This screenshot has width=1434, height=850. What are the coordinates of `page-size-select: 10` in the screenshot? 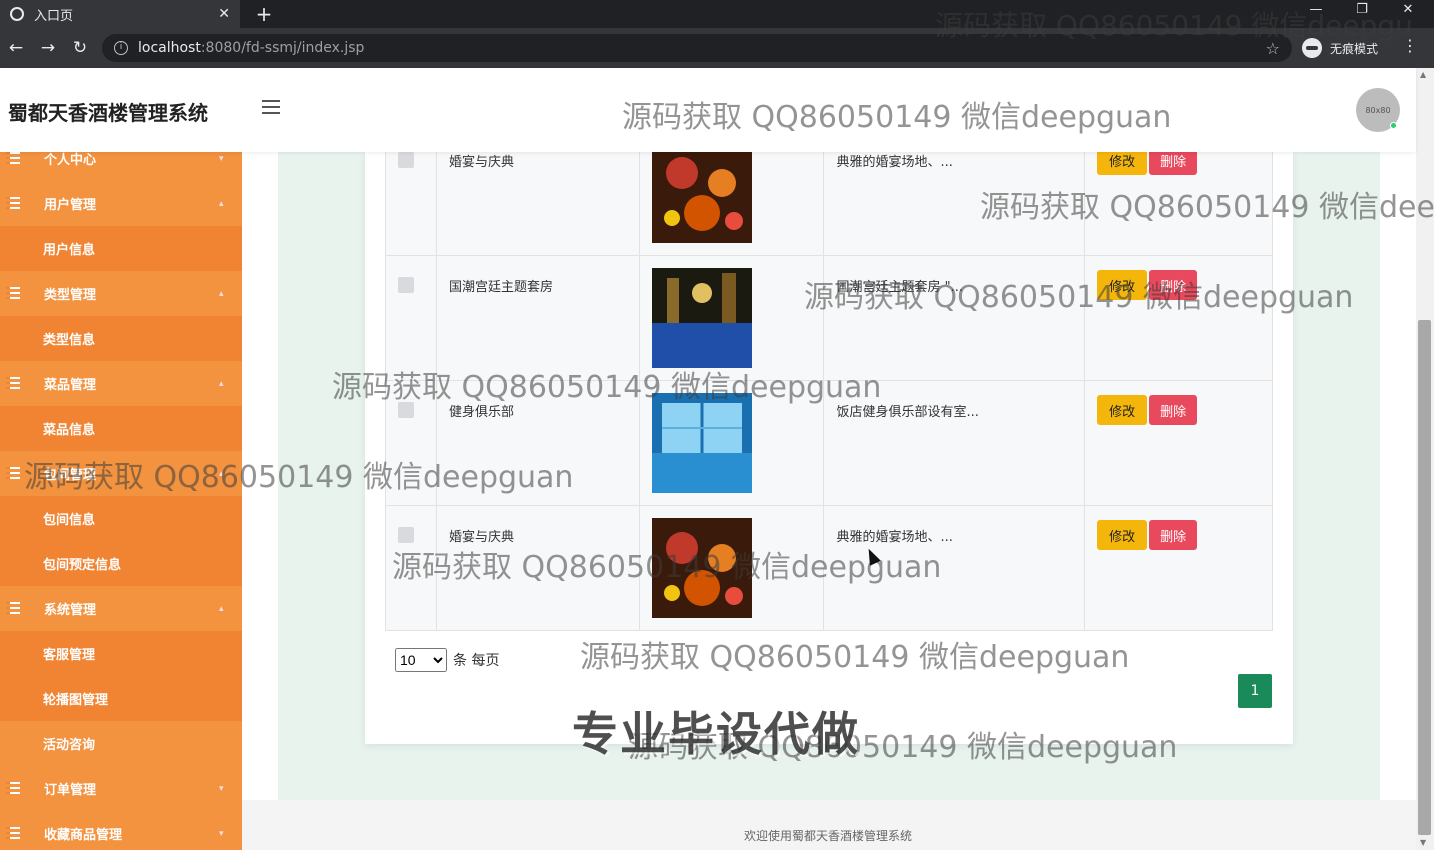 It's located at (421, 660).